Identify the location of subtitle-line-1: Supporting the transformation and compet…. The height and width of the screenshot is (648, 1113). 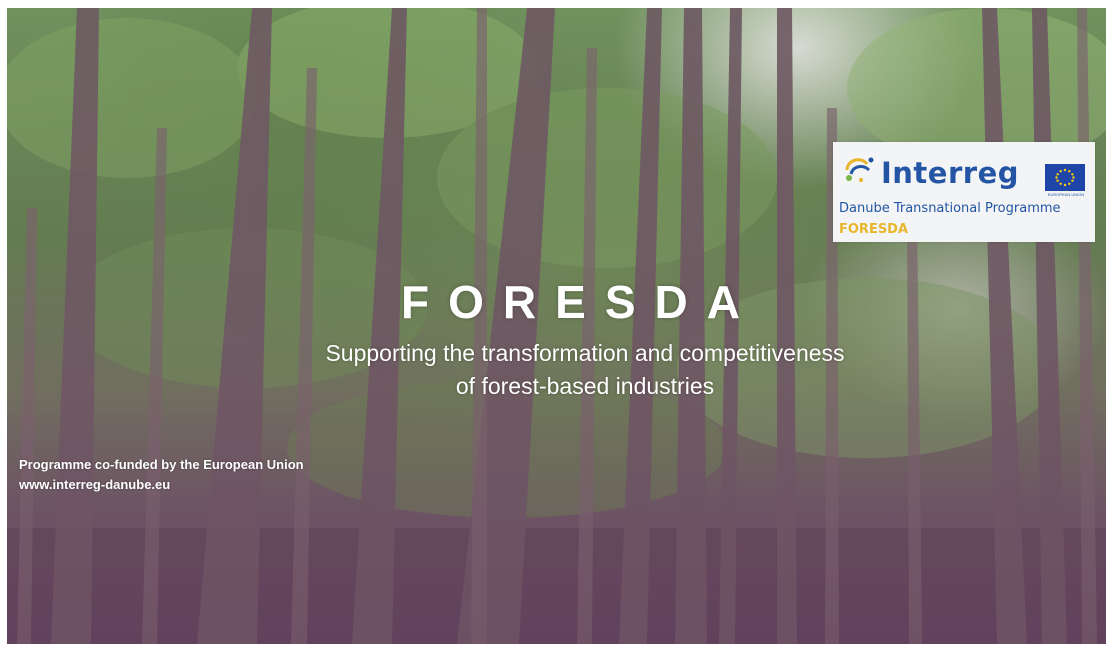
(585, 353).